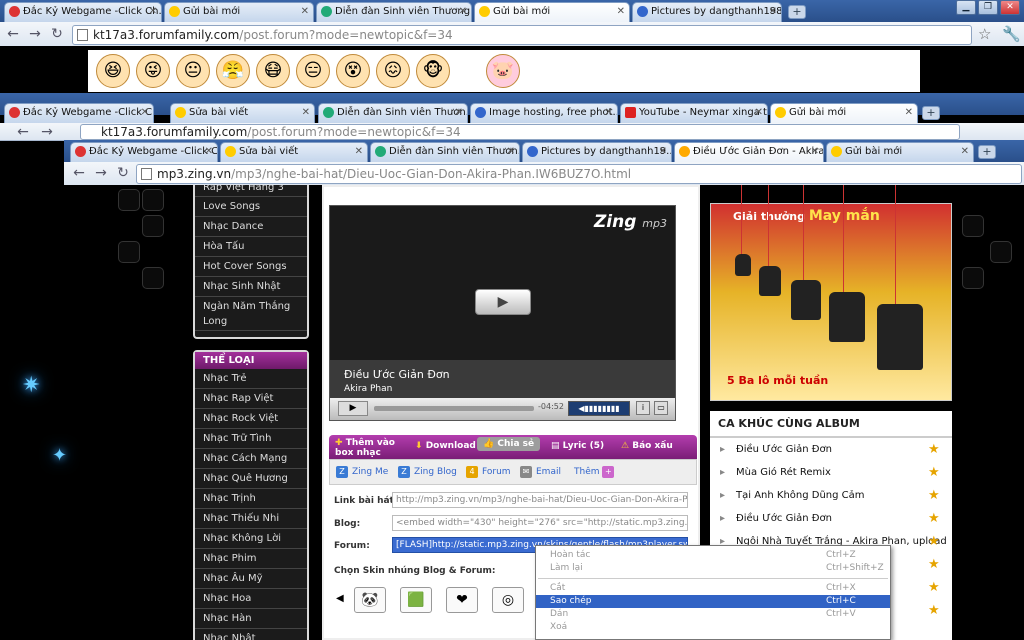 This screenshot has width=1024, height=640. What do you see at coordinates (393, 113) in the screenshot?
I see `tab: Diễn đàn Sinh viên Thươn... ✕` at bounding box center [393, 113].